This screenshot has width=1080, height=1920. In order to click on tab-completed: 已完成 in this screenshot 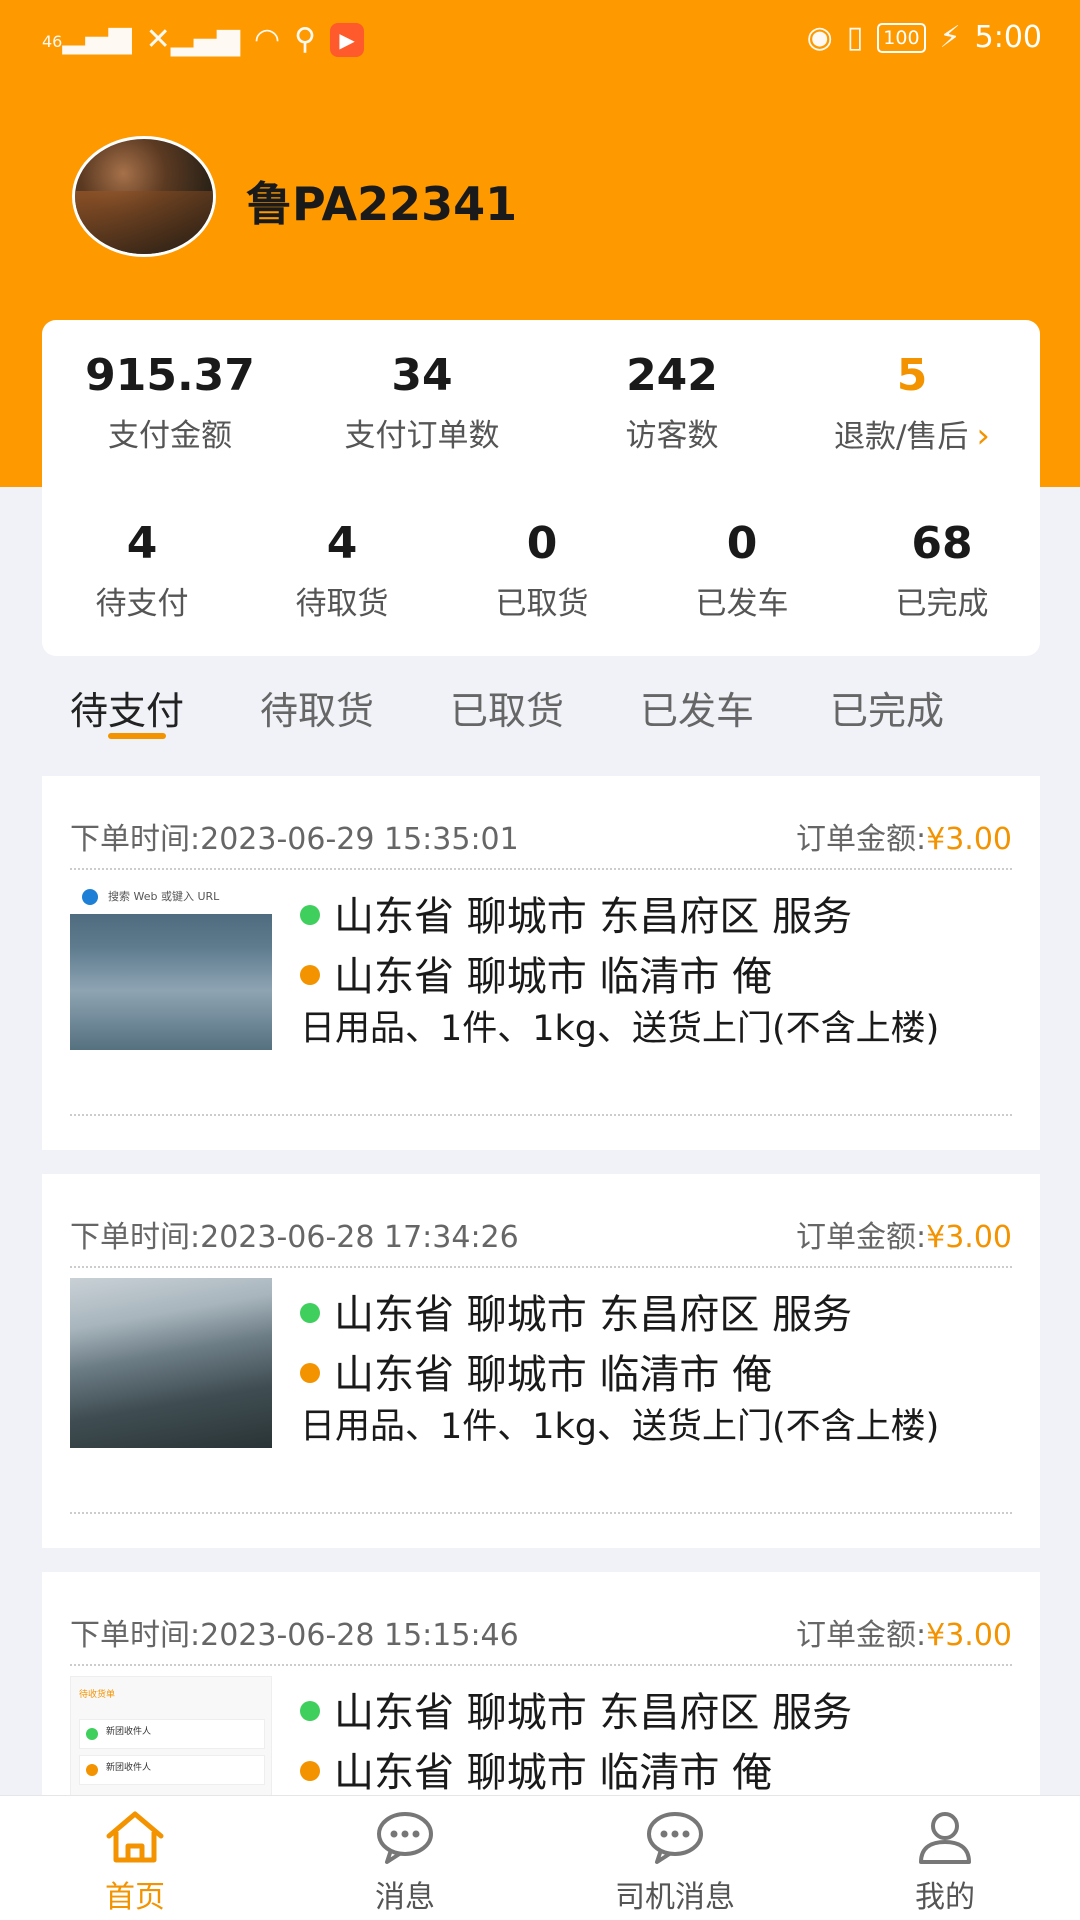, I will do `click(887, 707)`.